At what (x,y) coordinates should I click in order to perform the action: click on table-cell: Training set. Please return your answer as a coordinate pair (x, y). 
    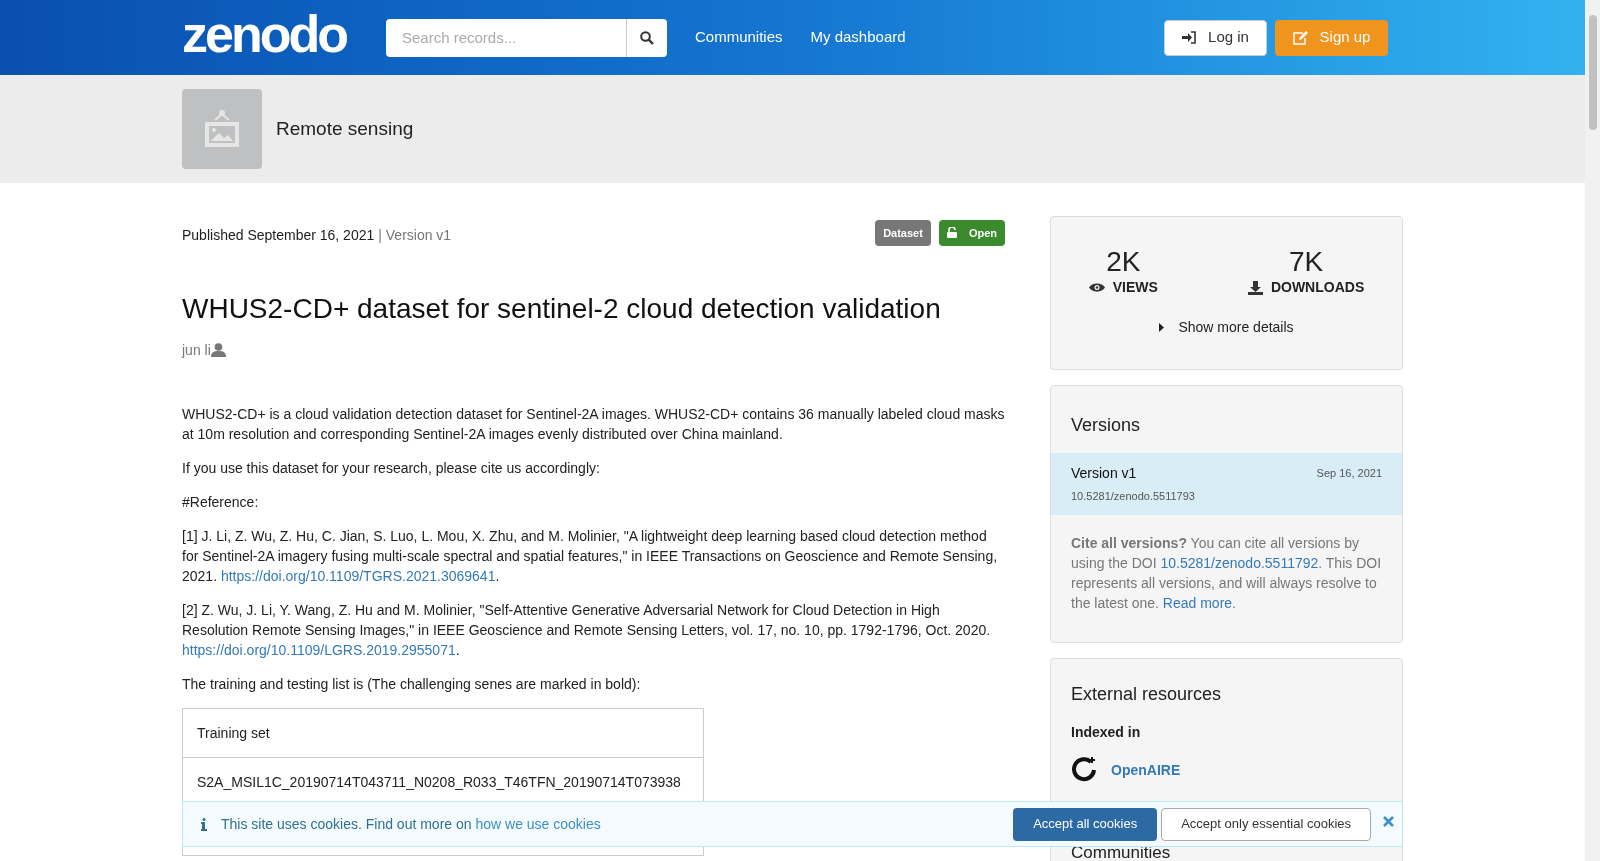
    Looking at the image, I should click on (443, 733).